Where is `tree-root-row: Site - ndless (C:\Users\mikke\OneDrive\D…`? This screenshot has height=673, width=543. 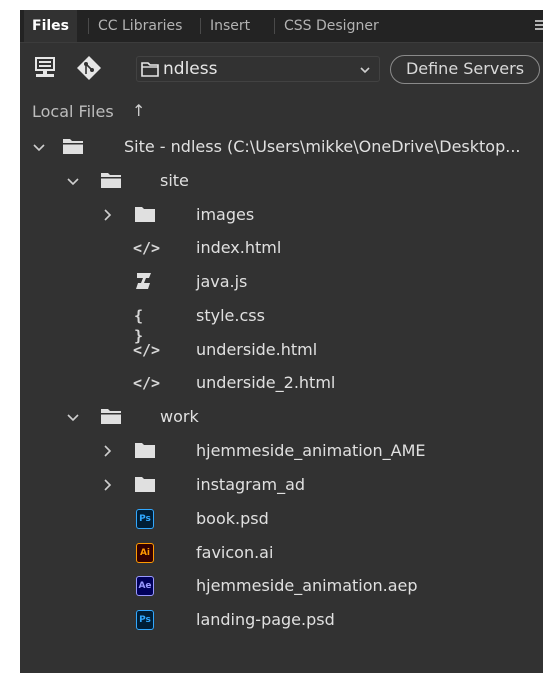 tree-root-row: Site - ndless (C:\Users\mikke\OneDrive\D… is located at coordinates (281, 147).